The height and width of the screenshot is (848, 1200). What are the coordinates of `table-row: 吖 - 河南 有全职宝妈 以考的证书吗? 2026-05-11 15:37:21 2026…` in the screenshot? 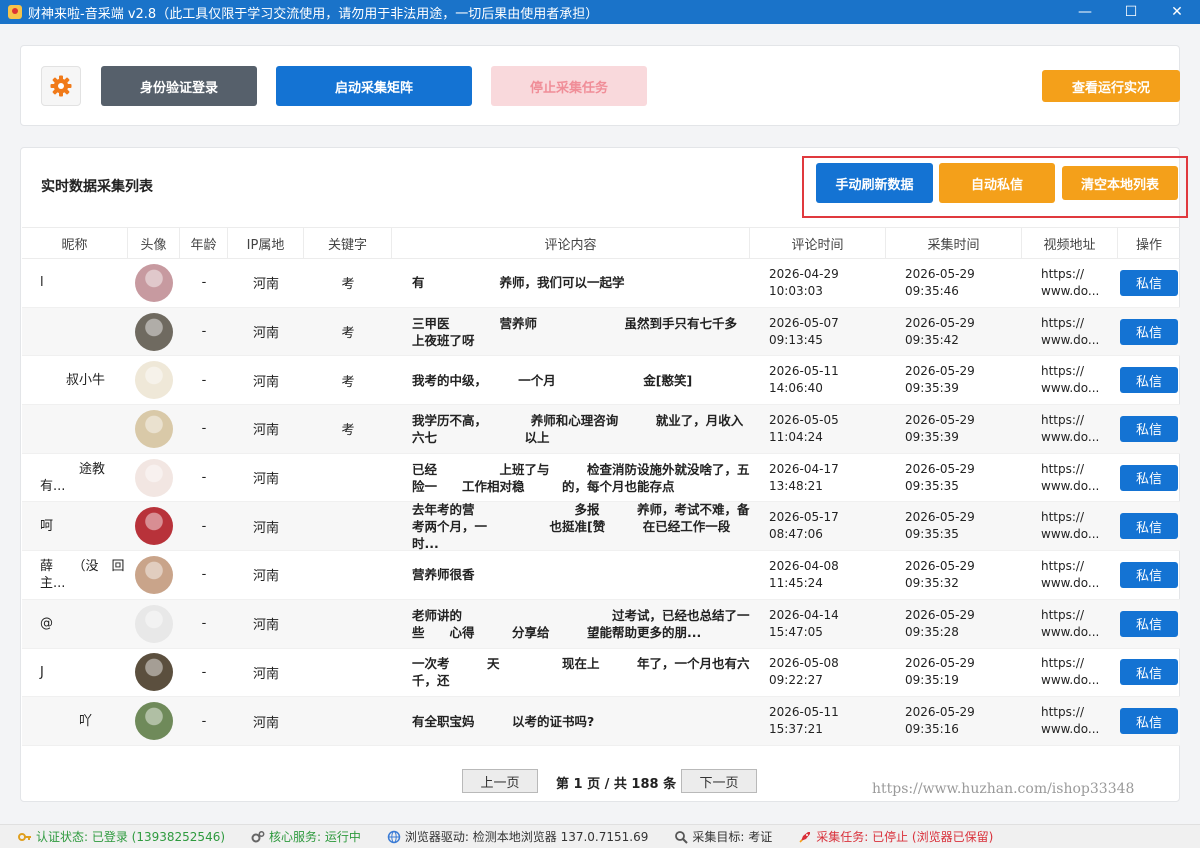 It's located at (601, 721).